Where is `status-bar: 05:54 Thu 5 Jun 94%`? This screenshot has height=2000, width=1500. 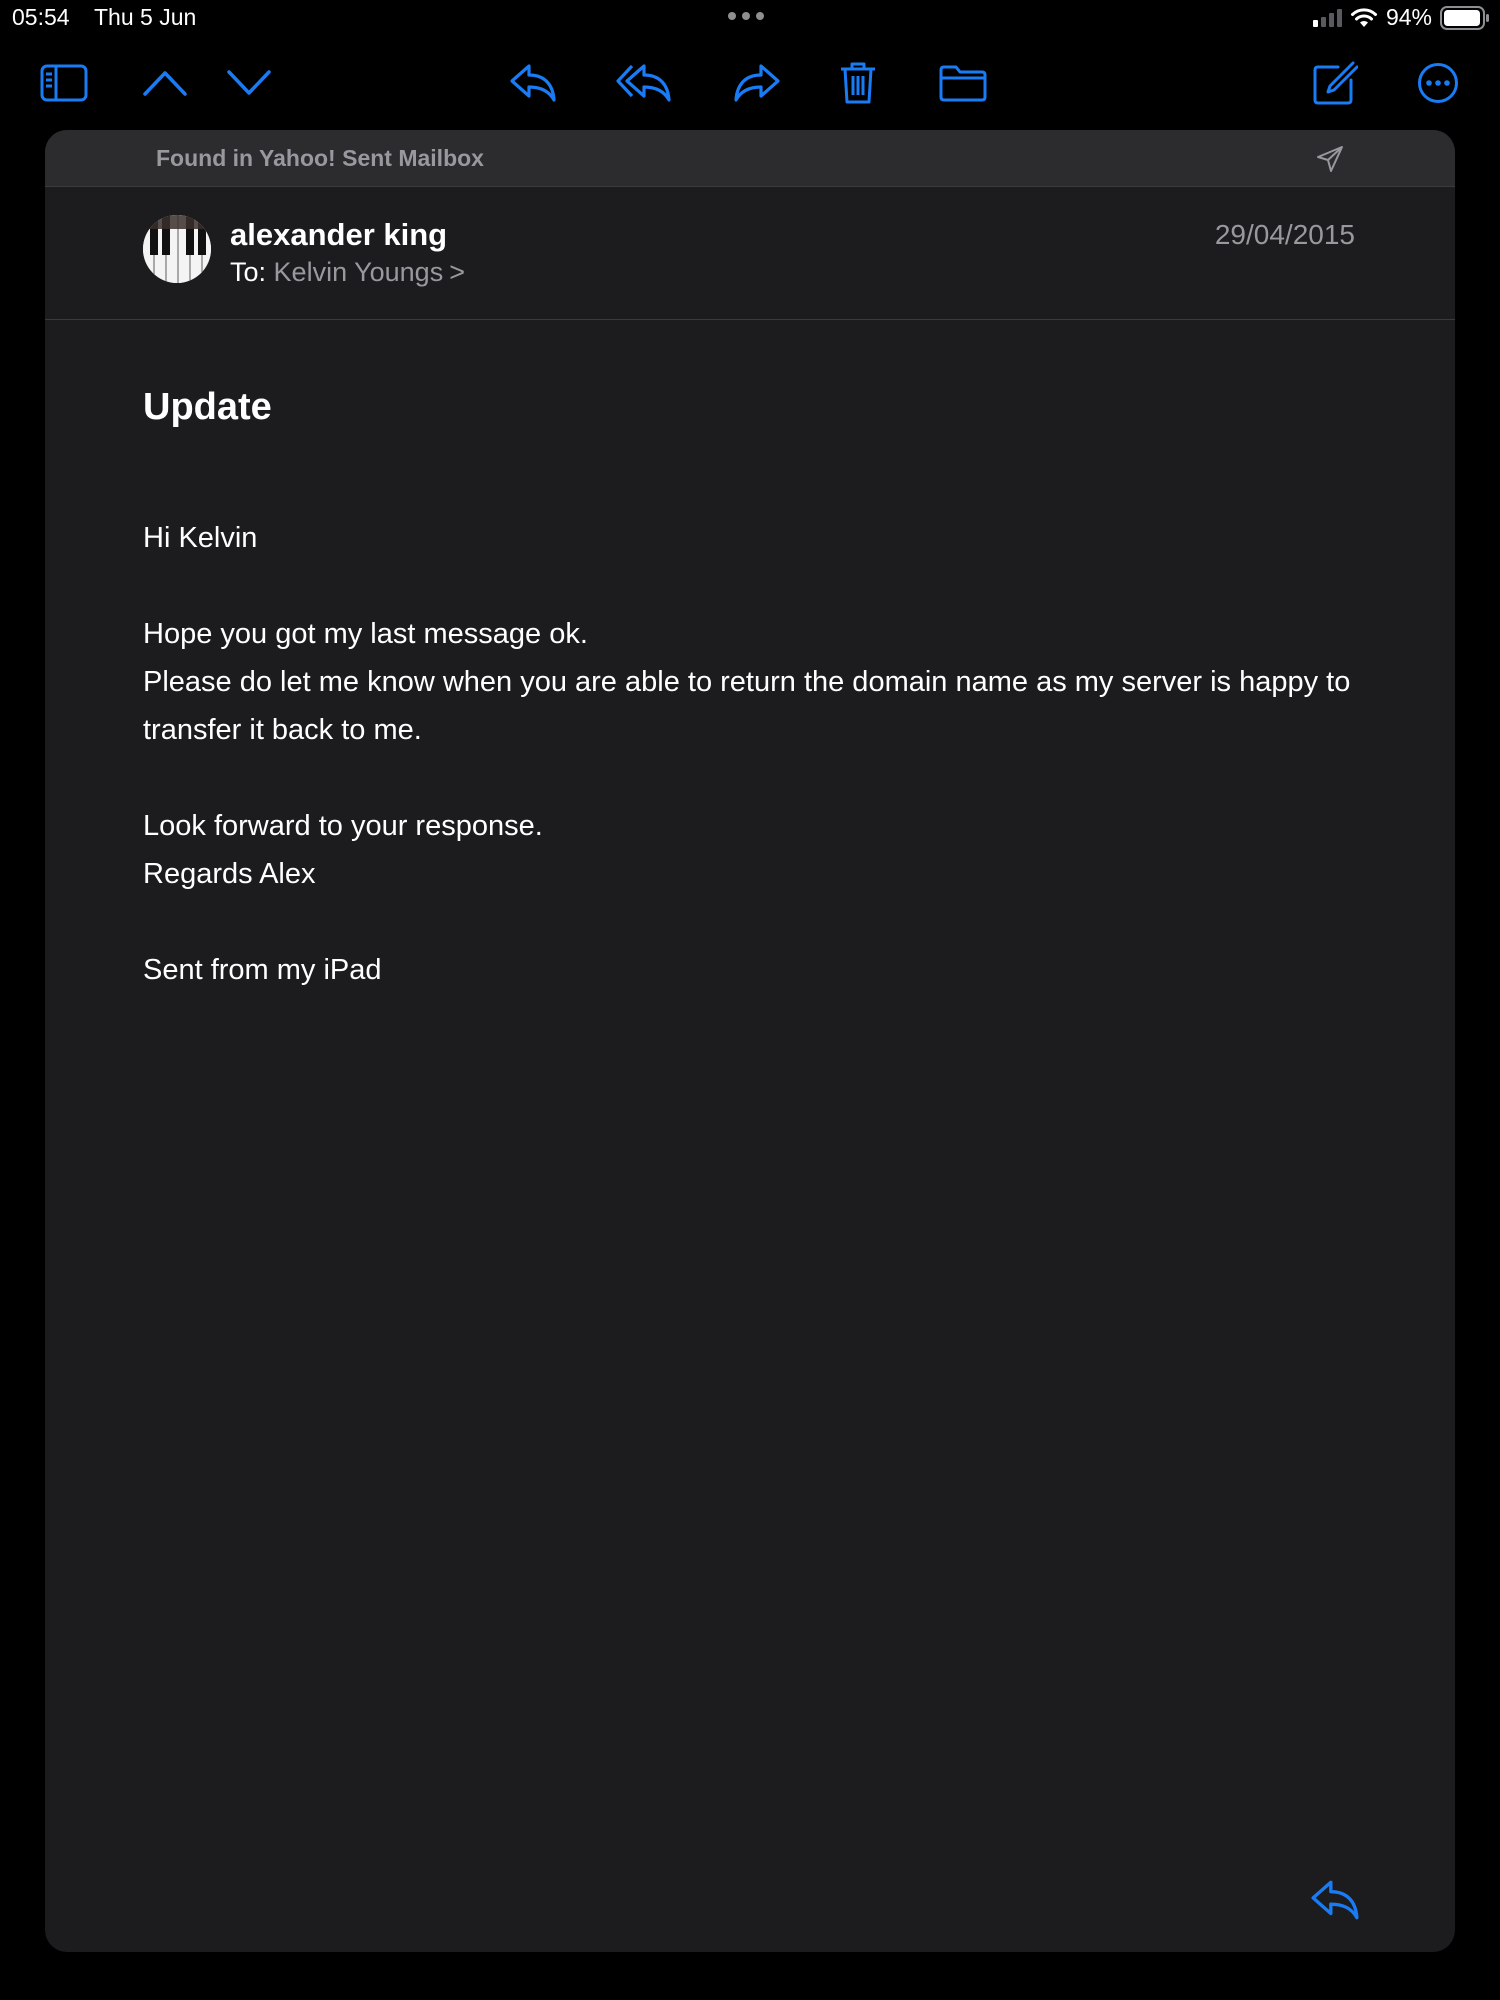
status-bar: 05:54 Thu 5 Jun 94% is located at coordinates (750, 18).